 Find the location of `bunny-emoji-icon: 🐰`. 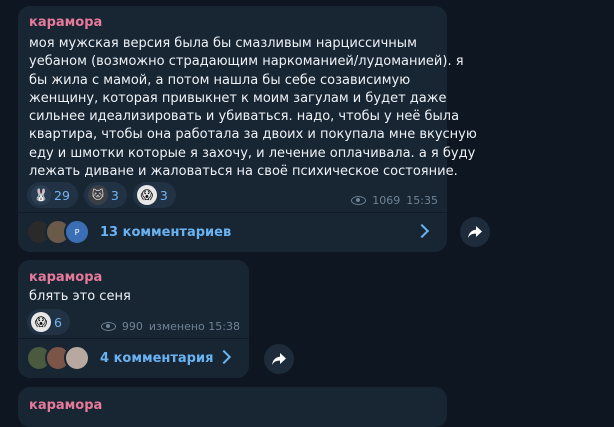

bunny-emoji-icon: 🐰 is located at coordinates (41, 195).